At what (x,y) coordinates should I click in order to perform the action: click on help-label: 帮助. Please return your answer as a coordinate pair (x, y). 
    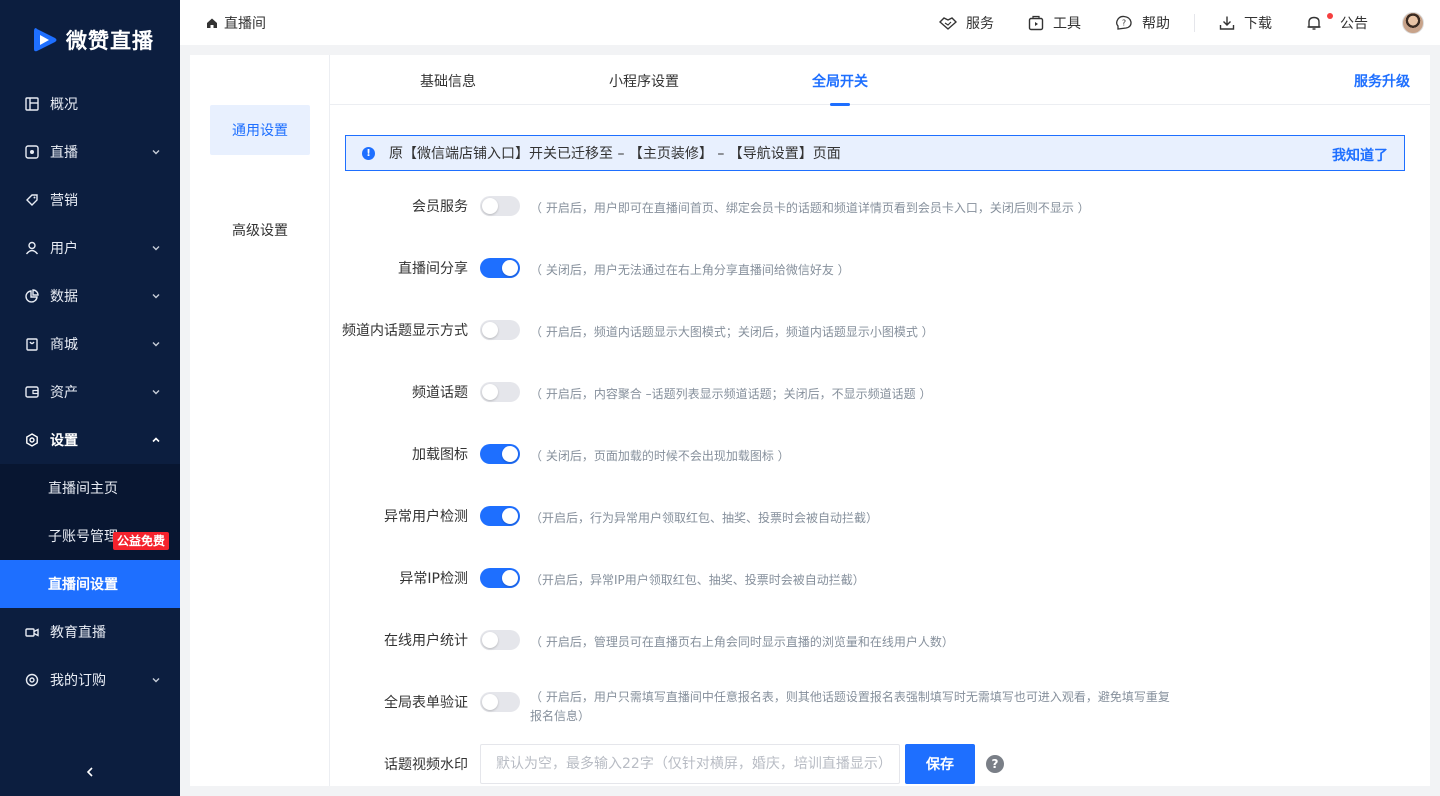
    Looking at the image, I should click on (1156, 23).